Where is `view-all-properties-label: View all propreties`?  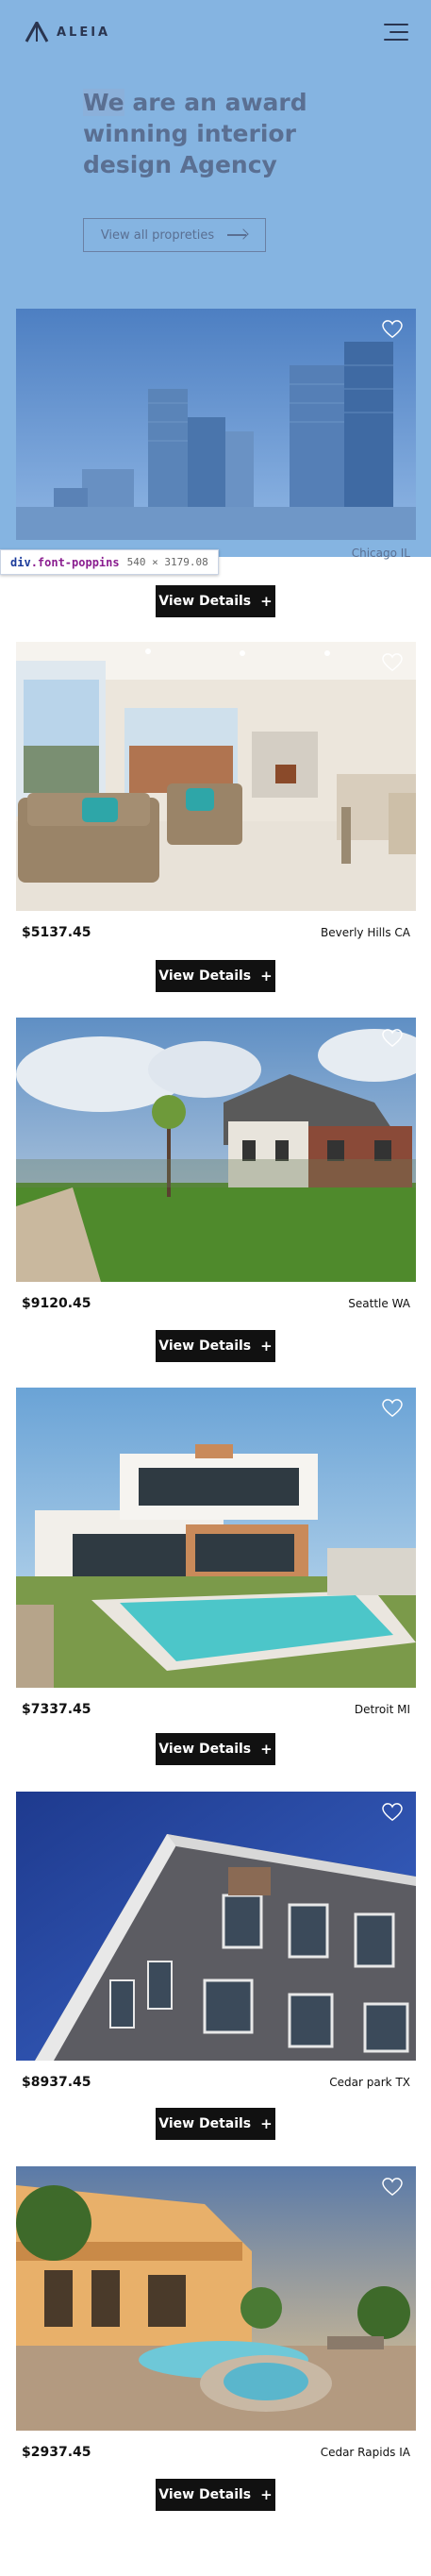
view-all-properties-label: View all propreties is located at coordinates (157, 235).